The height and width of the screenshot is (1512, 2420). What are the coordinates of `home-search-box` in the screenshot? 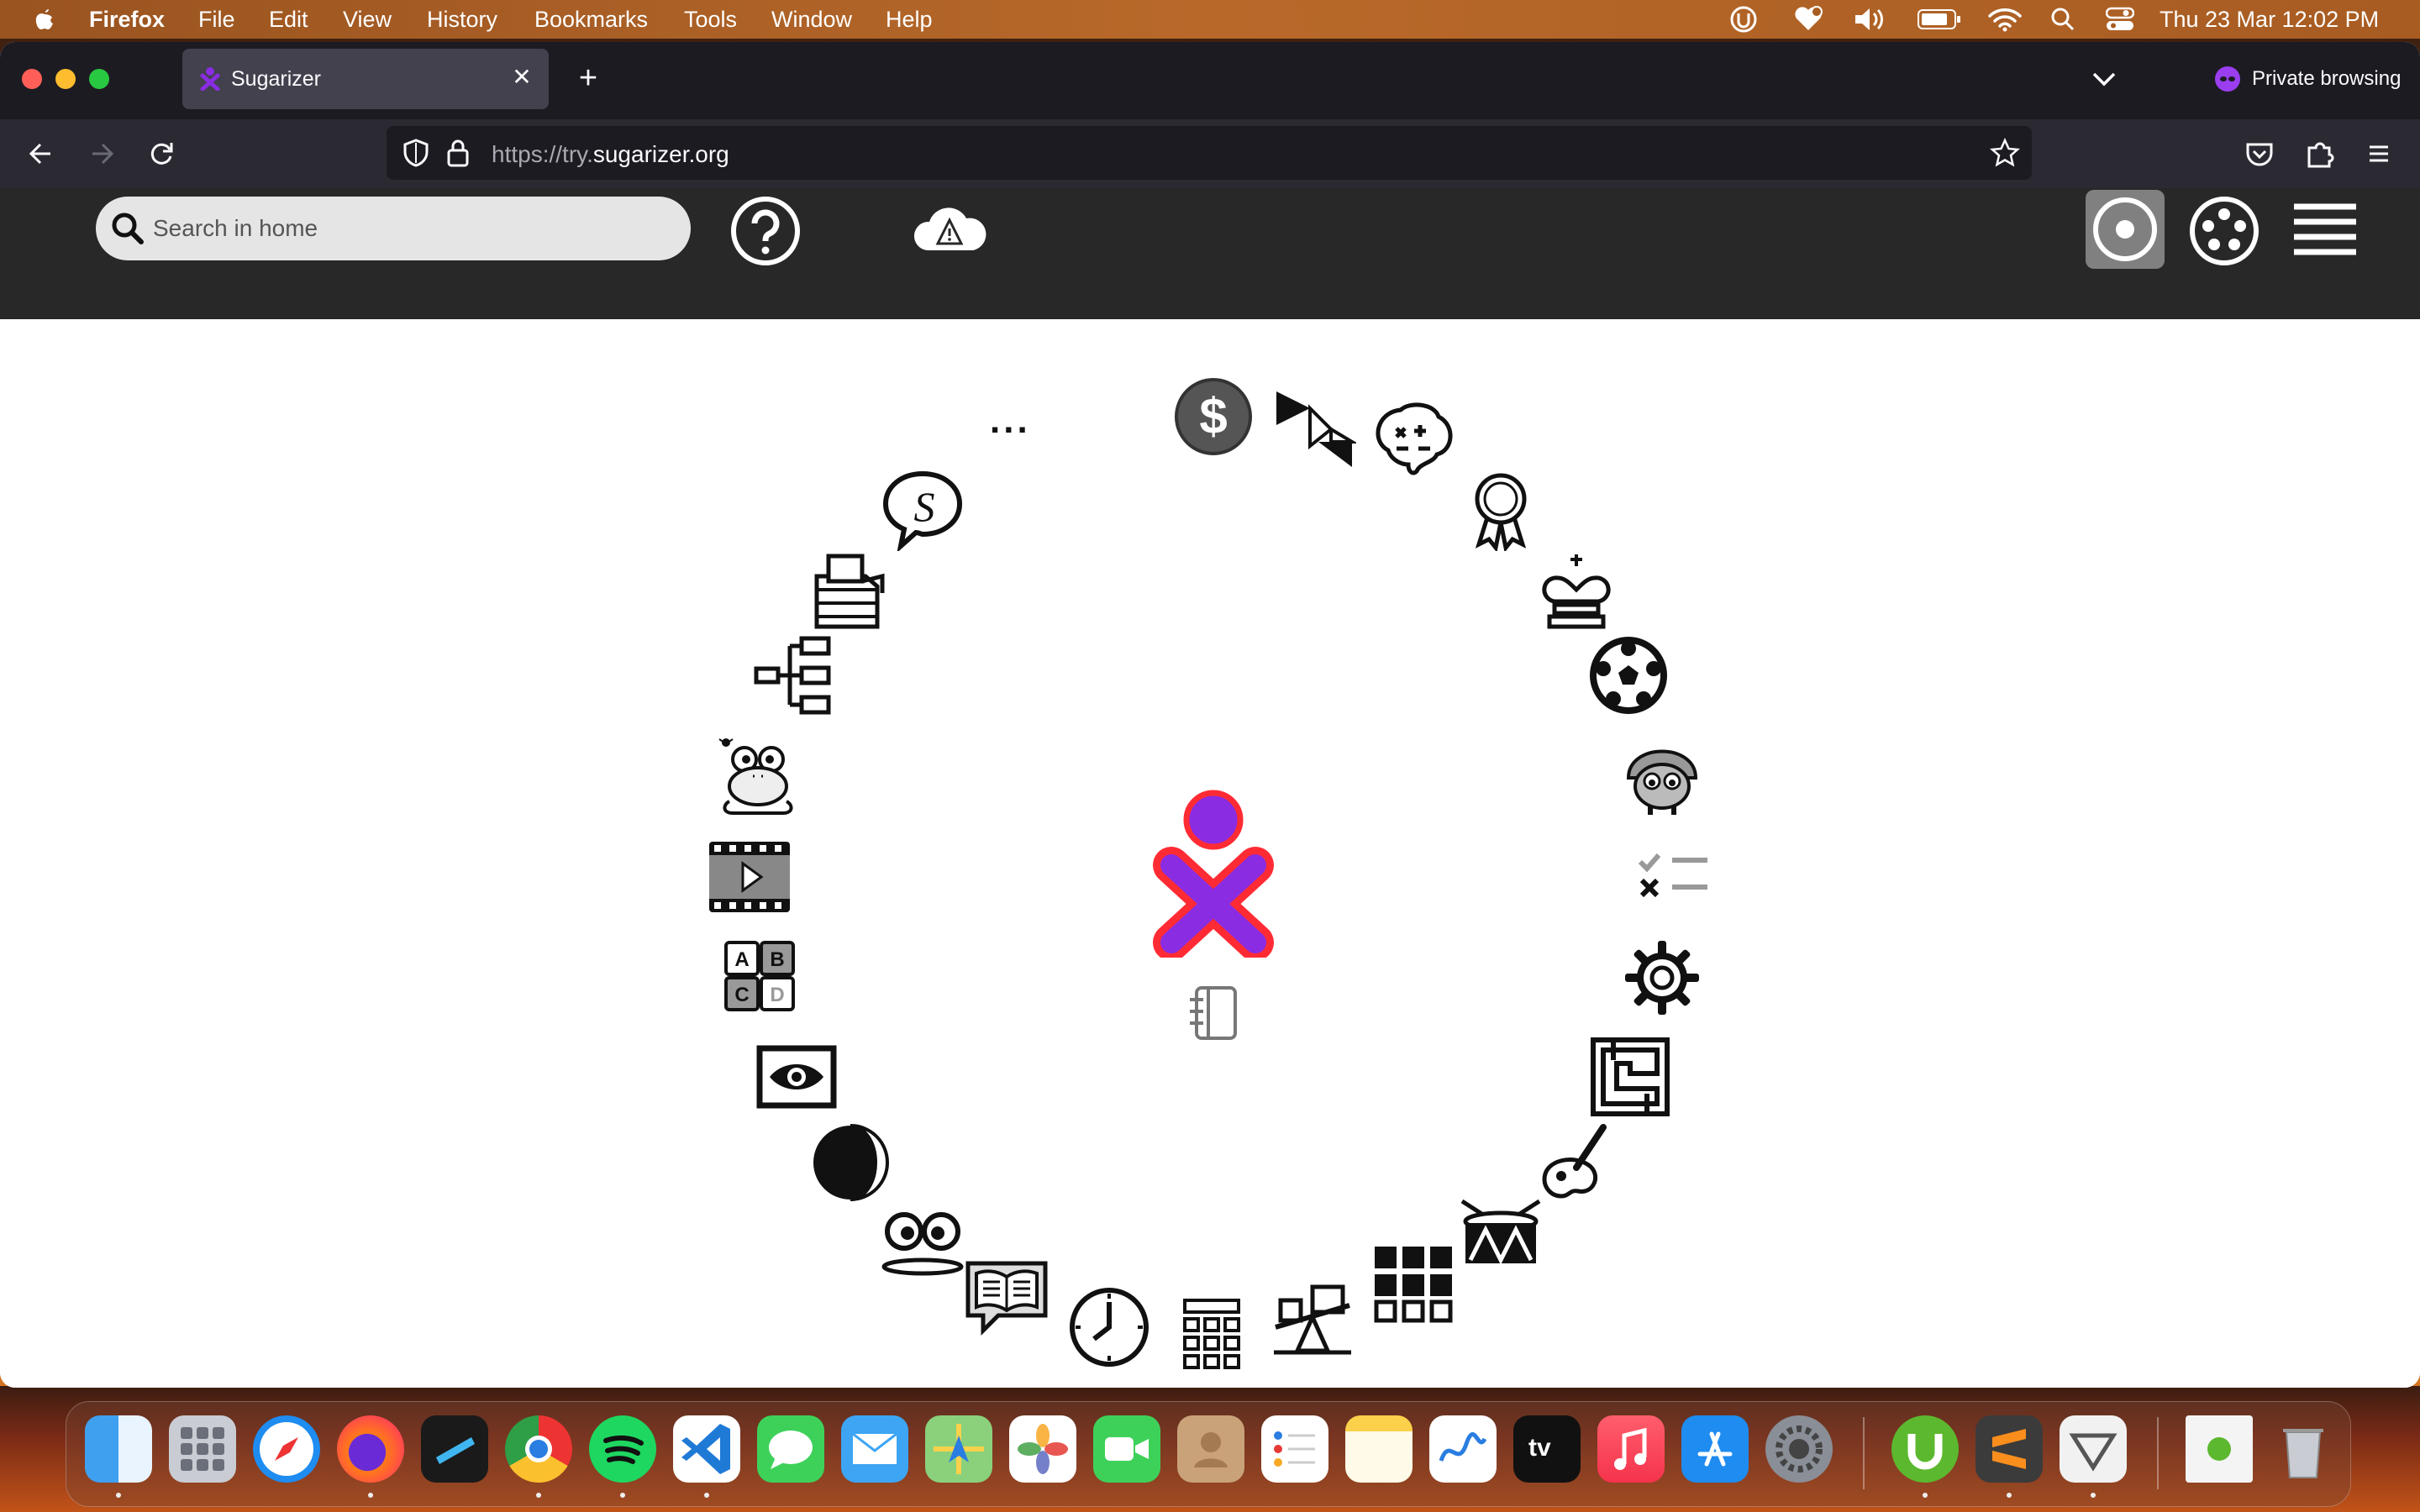 It's located at (393, 228).